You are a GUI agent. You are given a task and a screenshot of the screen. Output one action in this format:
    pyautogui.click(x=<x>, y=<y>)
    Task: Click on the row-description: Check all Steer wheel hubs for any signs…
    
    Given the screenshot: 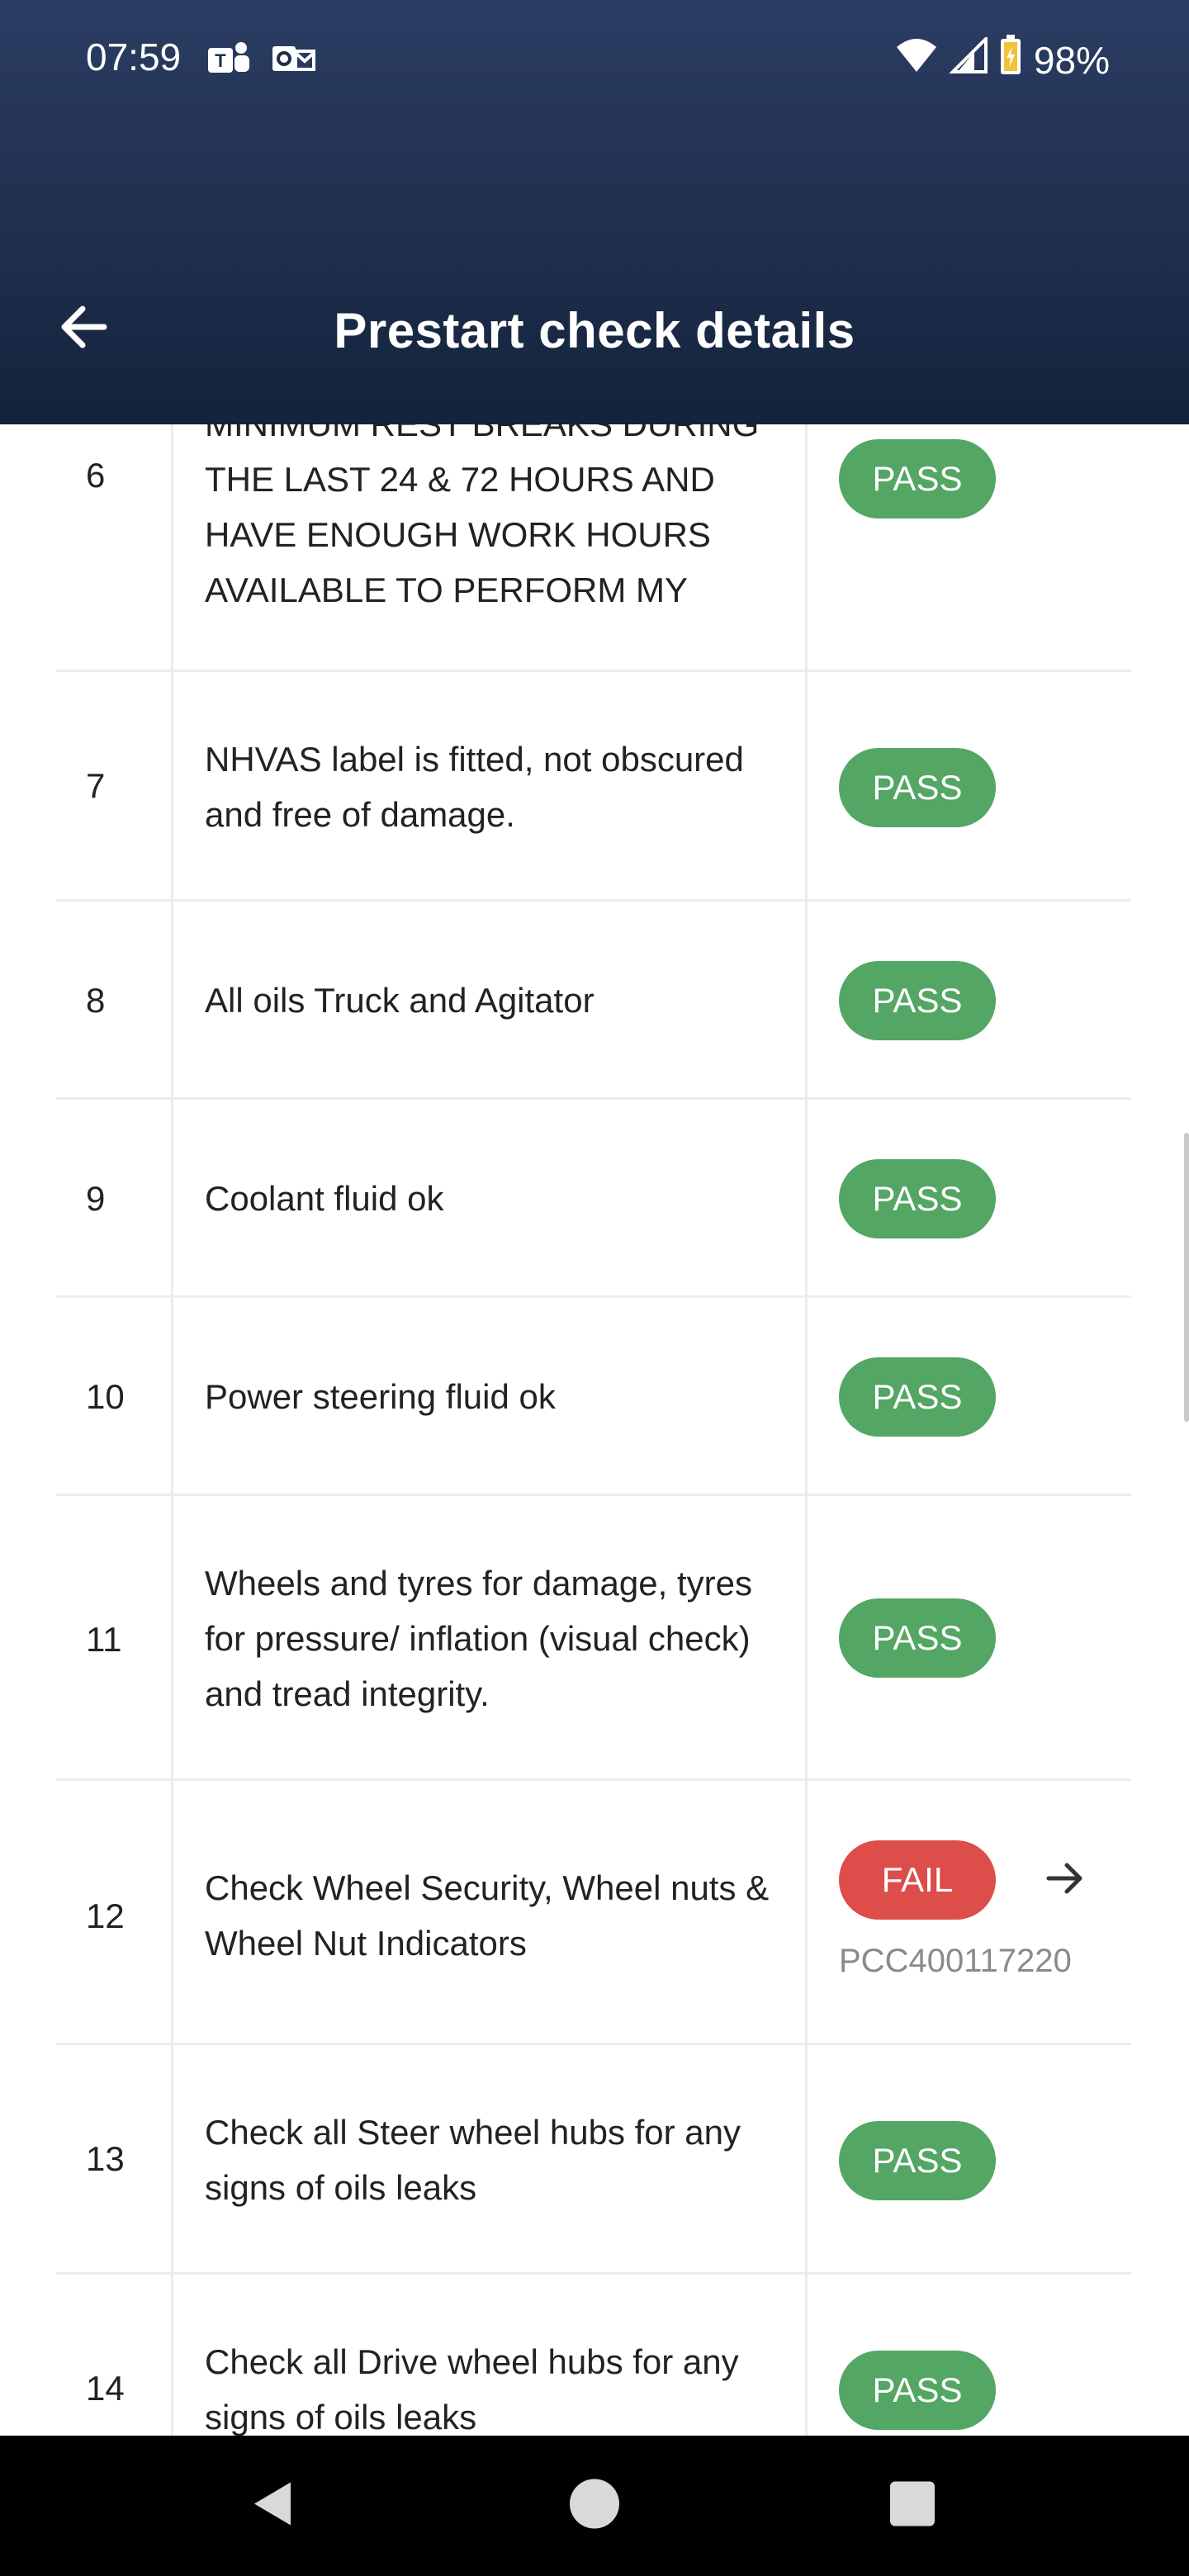 What is the action you would take?
    pyautogui.click(x=473, y=2160)
    